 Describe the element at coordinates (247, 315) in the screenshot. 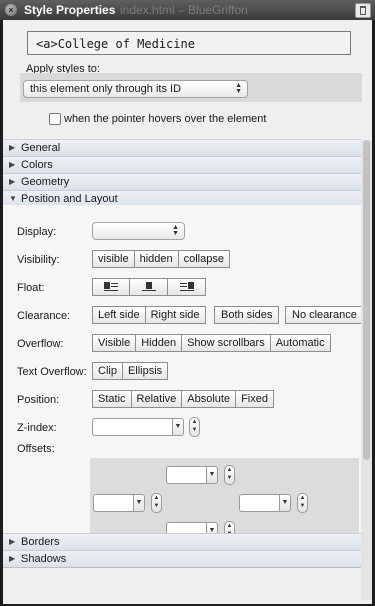

I see `clearance-both-button: Both sides` at that location.